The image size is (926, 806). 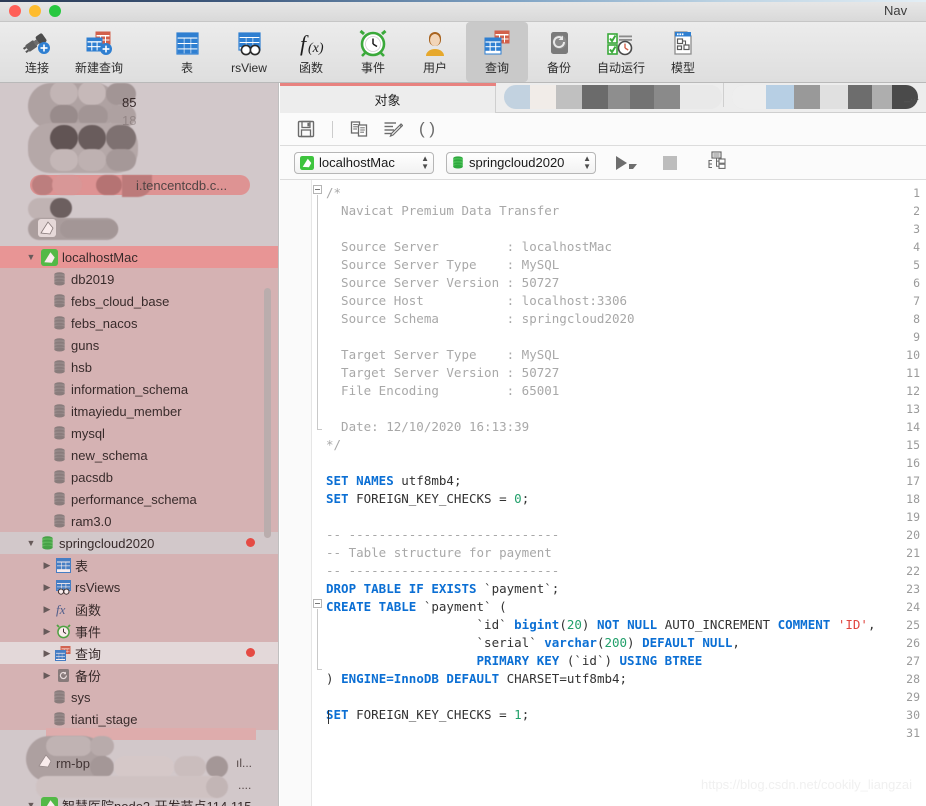 I want to click on sidebar-item-rsviews: ▶ rsViews, so click(x=139, y=587).